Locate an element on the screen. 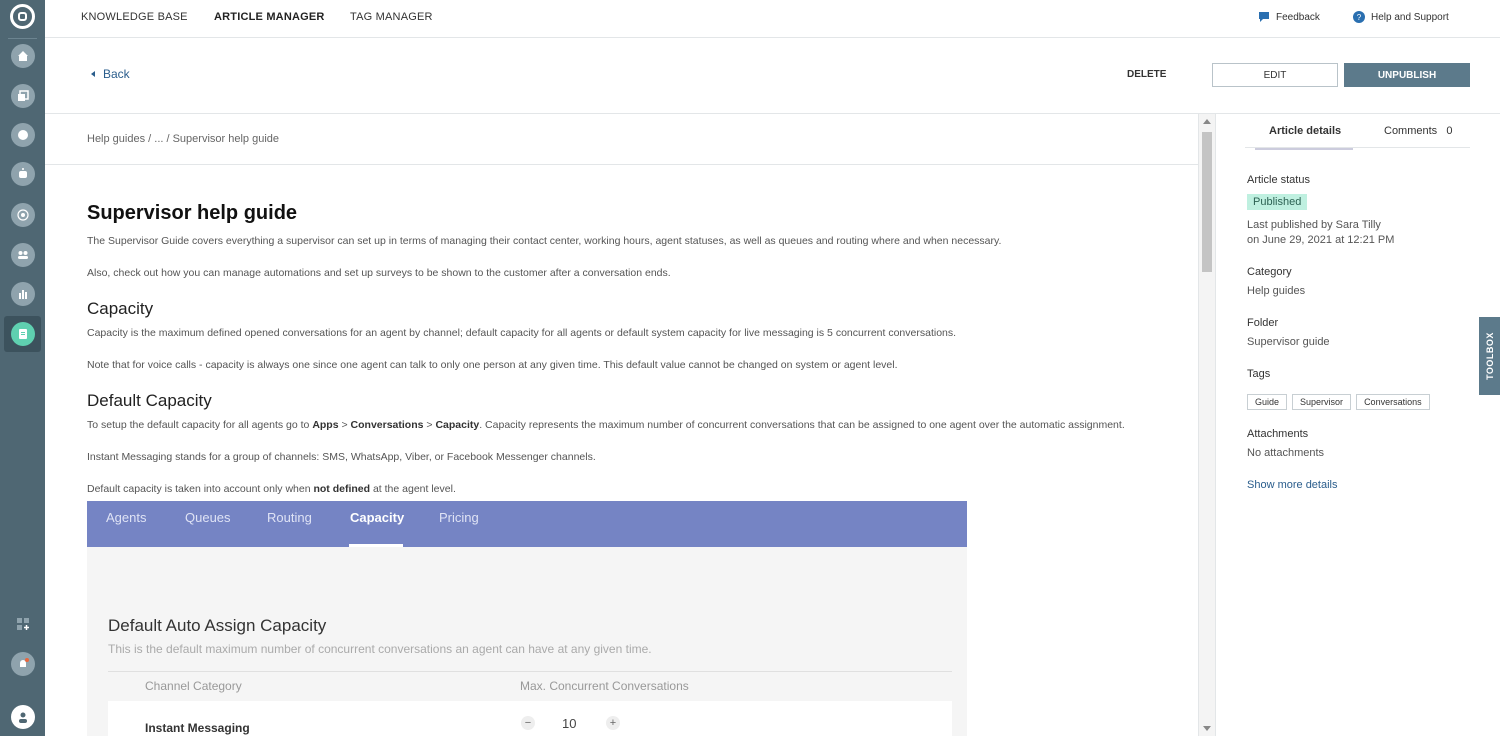 This screenshot has height=736, width=1500. toolbox-label: TOOLBOX is located at coordinates (1489, 356).